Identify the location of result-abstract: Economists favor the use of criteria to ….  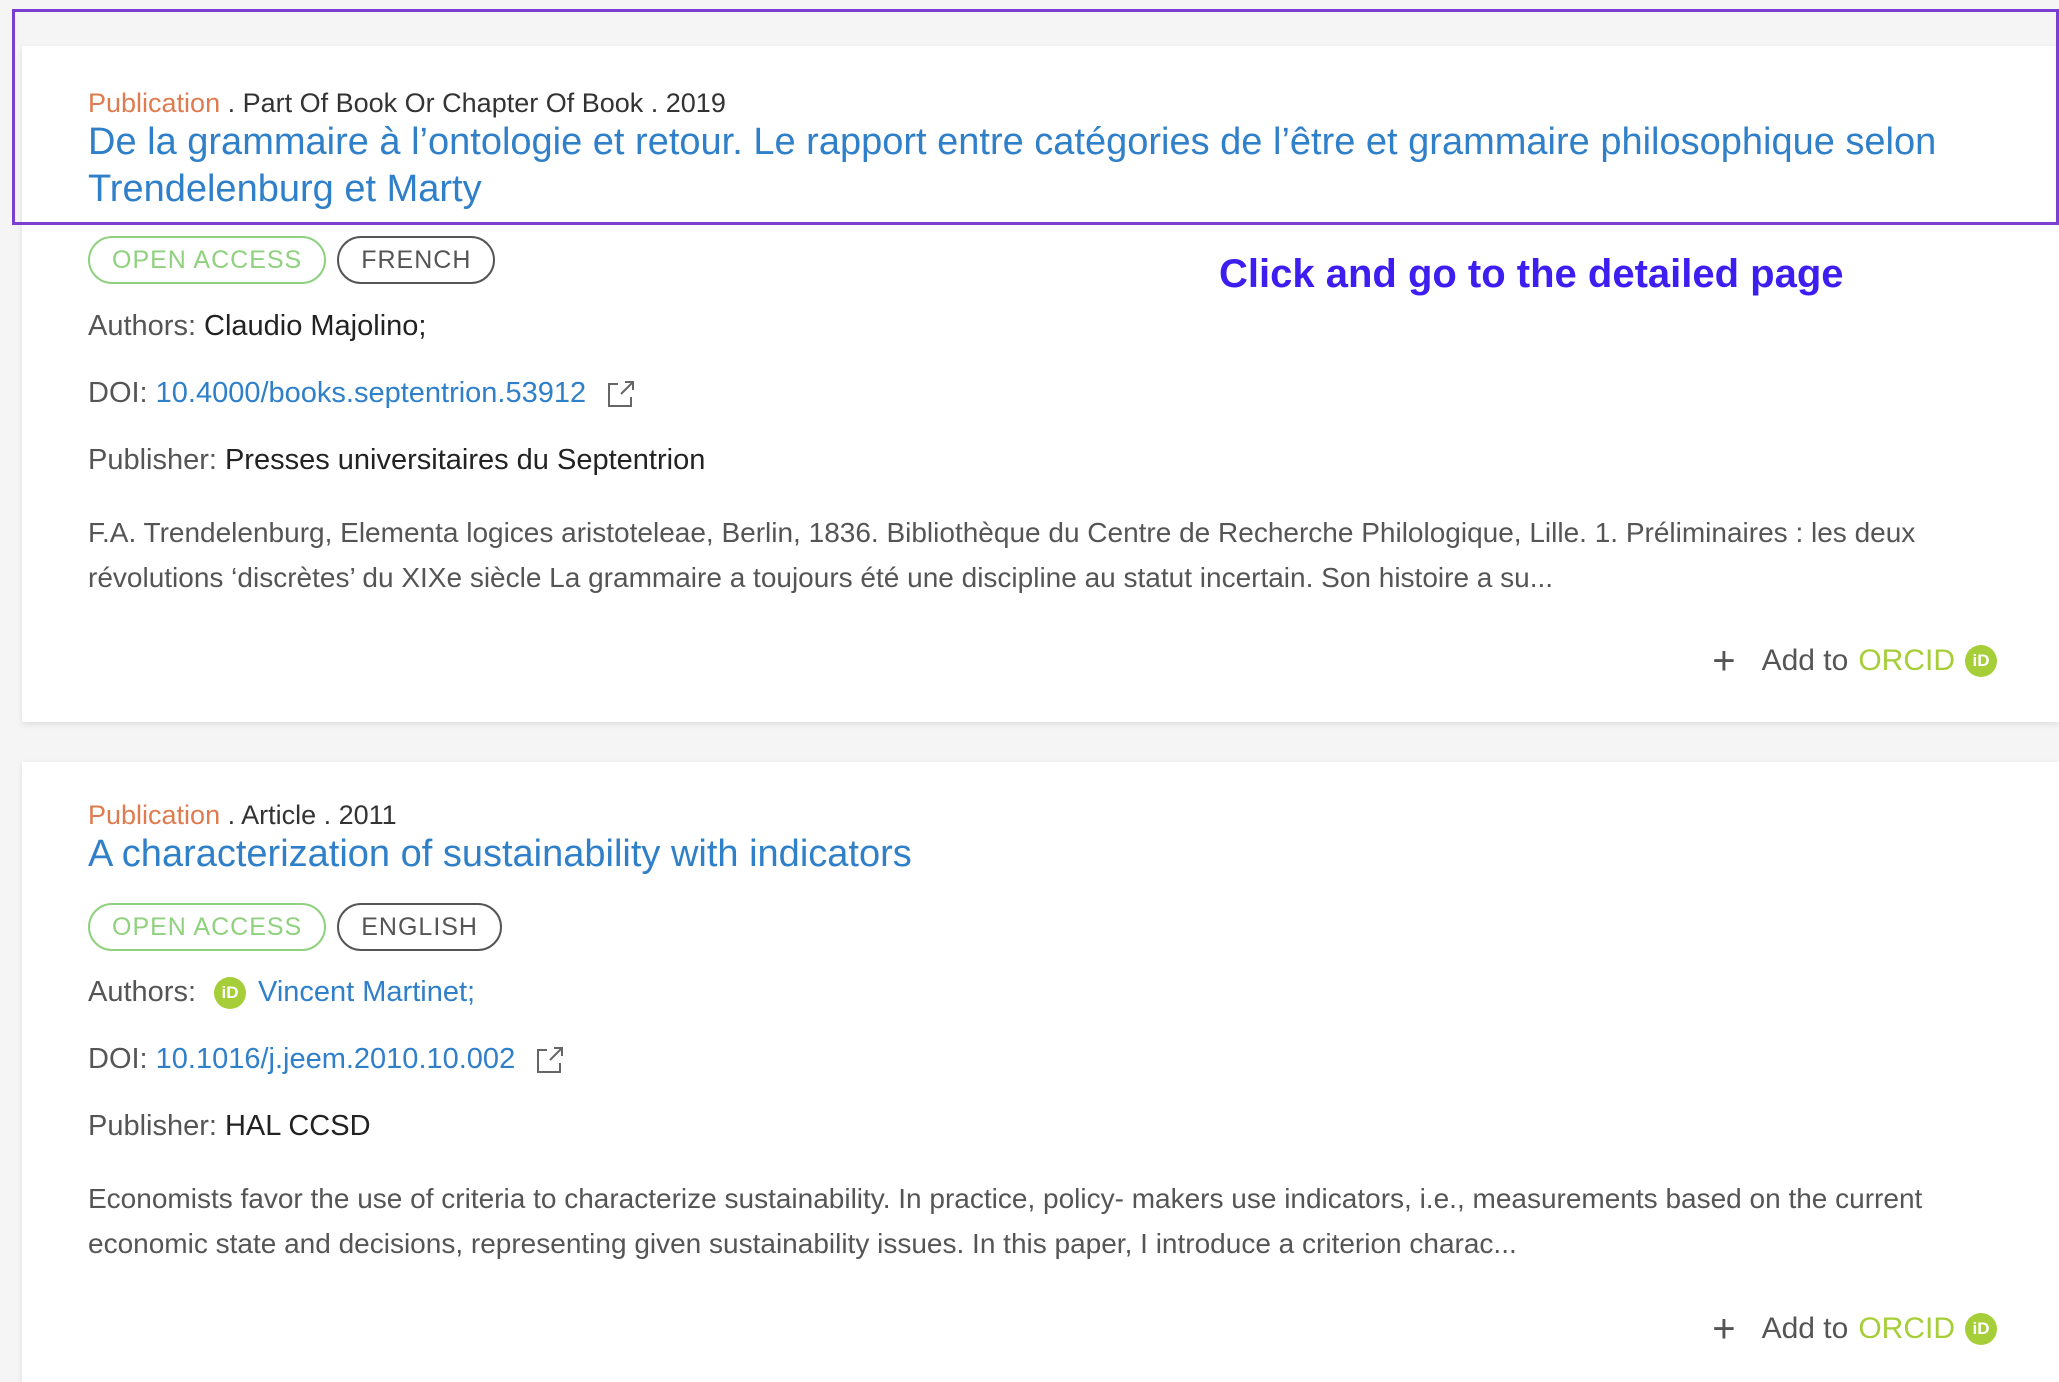
(1005, 1221).